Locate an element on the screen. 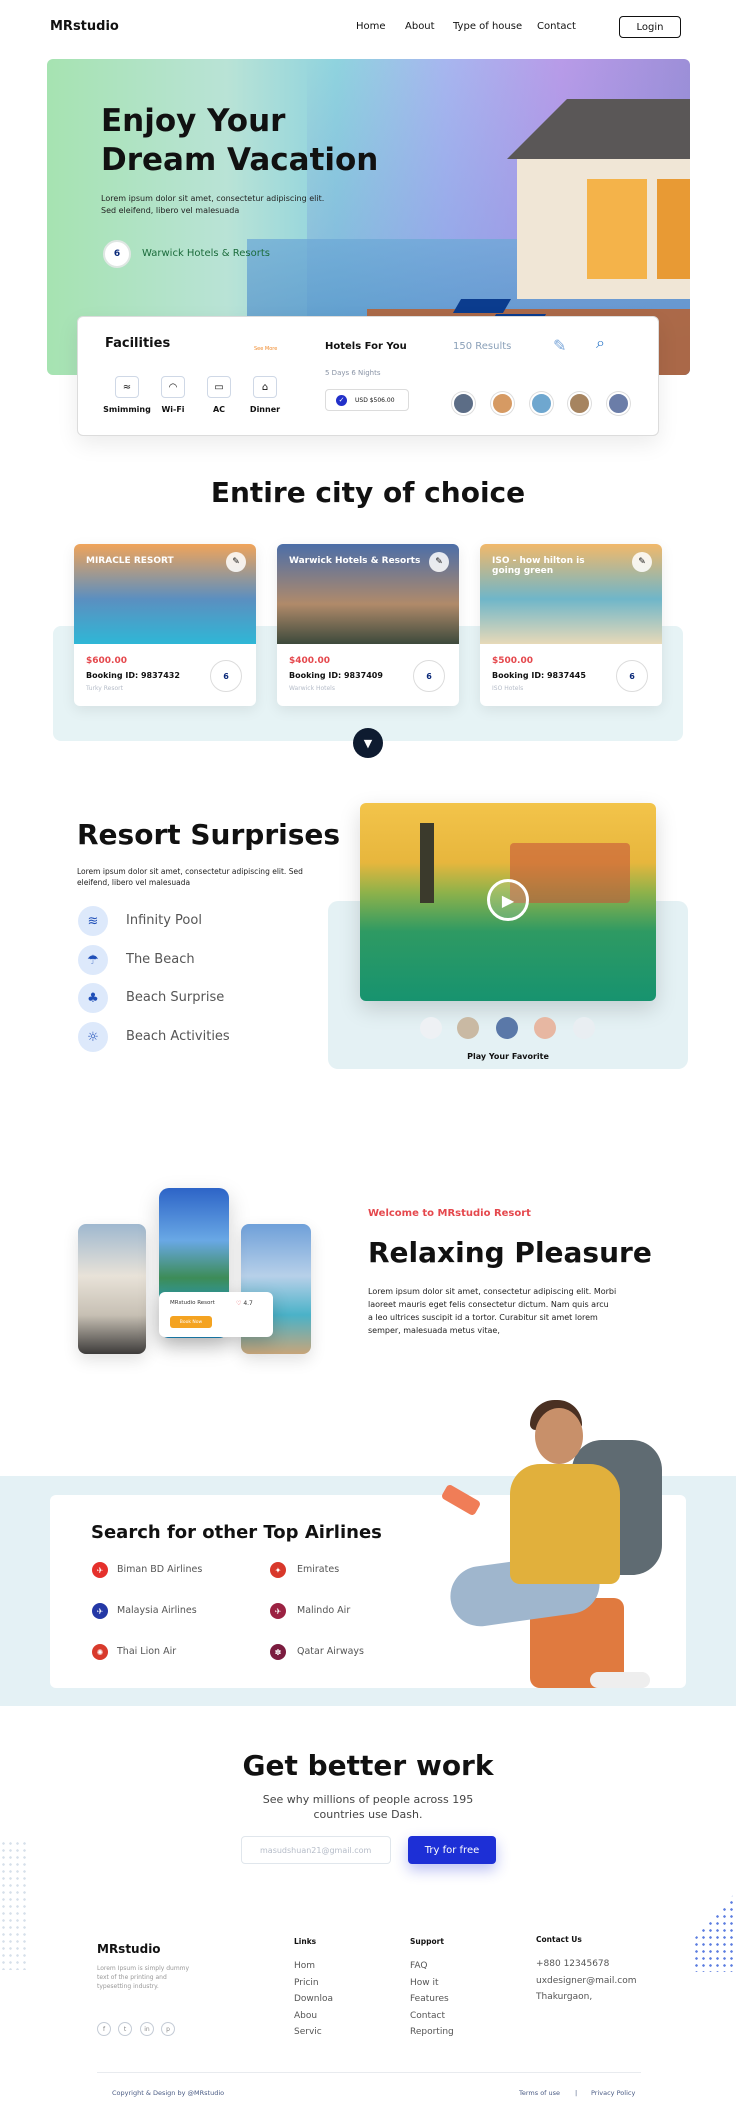  copyright: Copyright & Design by @MRstudio is located at coordinates (168, 2093).